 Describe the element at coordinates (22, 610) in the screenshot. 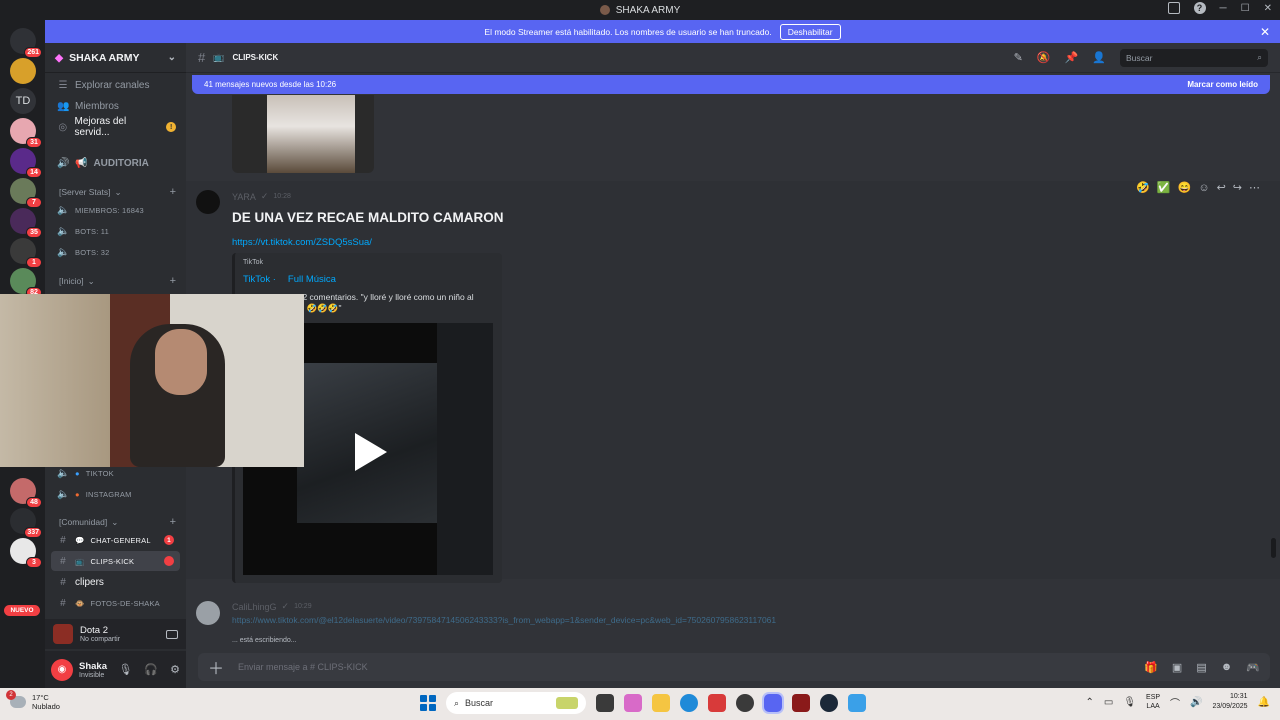

I see `new-badge: NUEVO` at that location.